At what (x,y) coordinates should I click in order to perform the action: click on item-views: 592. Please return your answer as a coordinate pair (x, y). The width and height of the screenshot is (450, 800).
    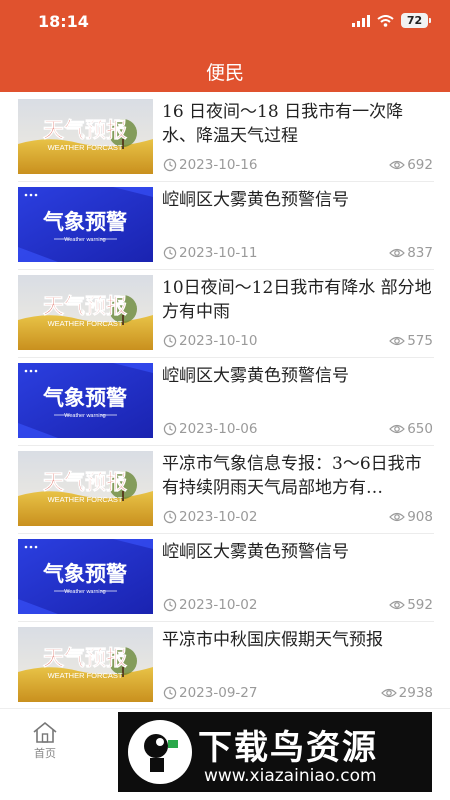
    Looking at the image, I should click on (411, 605).